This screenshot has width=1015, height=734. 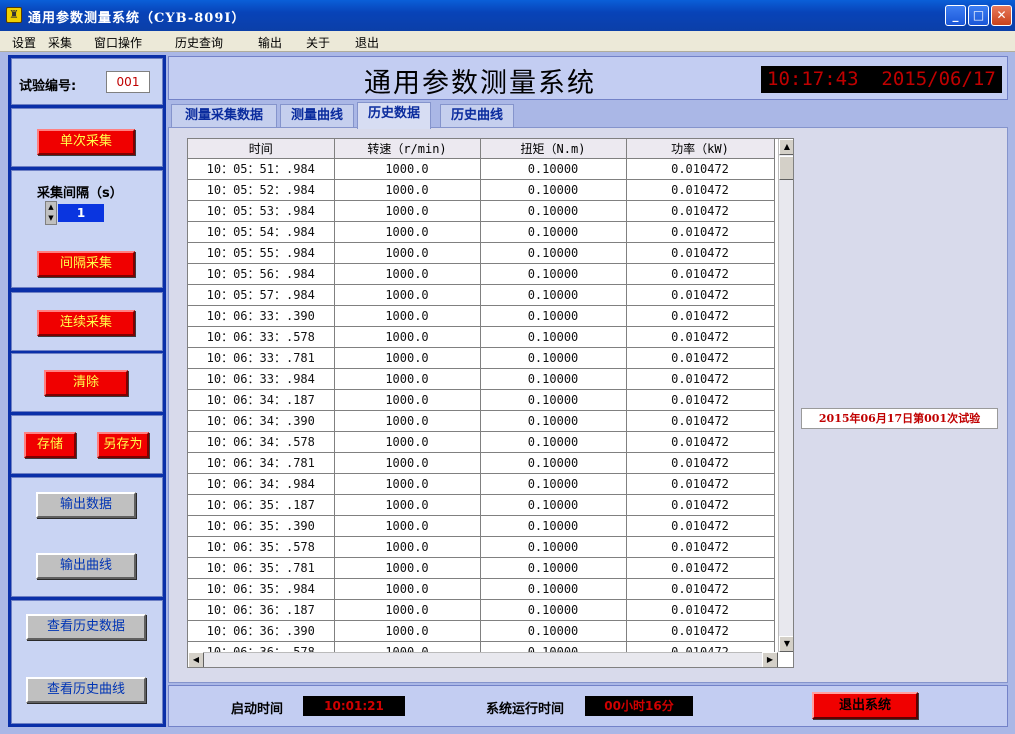 I want to click on table-row: 10：05：51：.984 1000.0 0.10000 0.010472, so click(x=481, y=169).